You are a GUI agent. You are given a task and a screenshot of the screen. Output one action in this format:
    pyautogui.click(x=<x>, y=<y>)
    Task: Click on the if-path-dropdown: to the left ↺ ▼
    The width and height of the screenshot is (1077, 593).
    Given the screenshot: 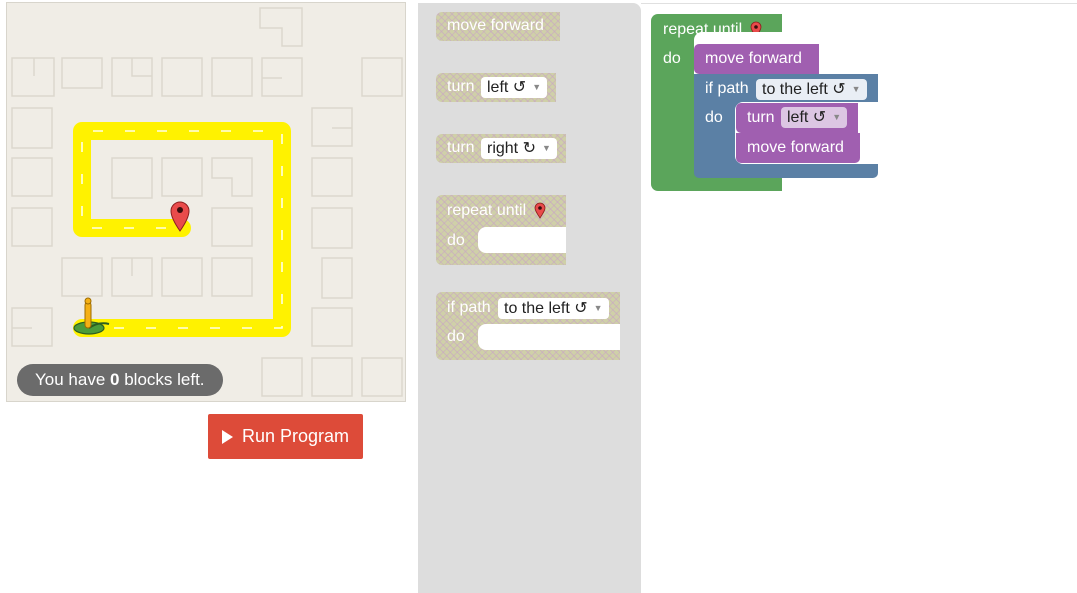 What is the action you would take?
    pyautogui.click(x=811, y=89)
    